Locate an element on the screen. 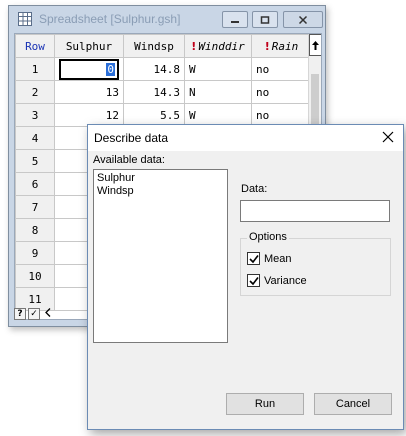 The image size is (406, 436). column-header-rain: ! Rain is located at coordinates (281, 46).